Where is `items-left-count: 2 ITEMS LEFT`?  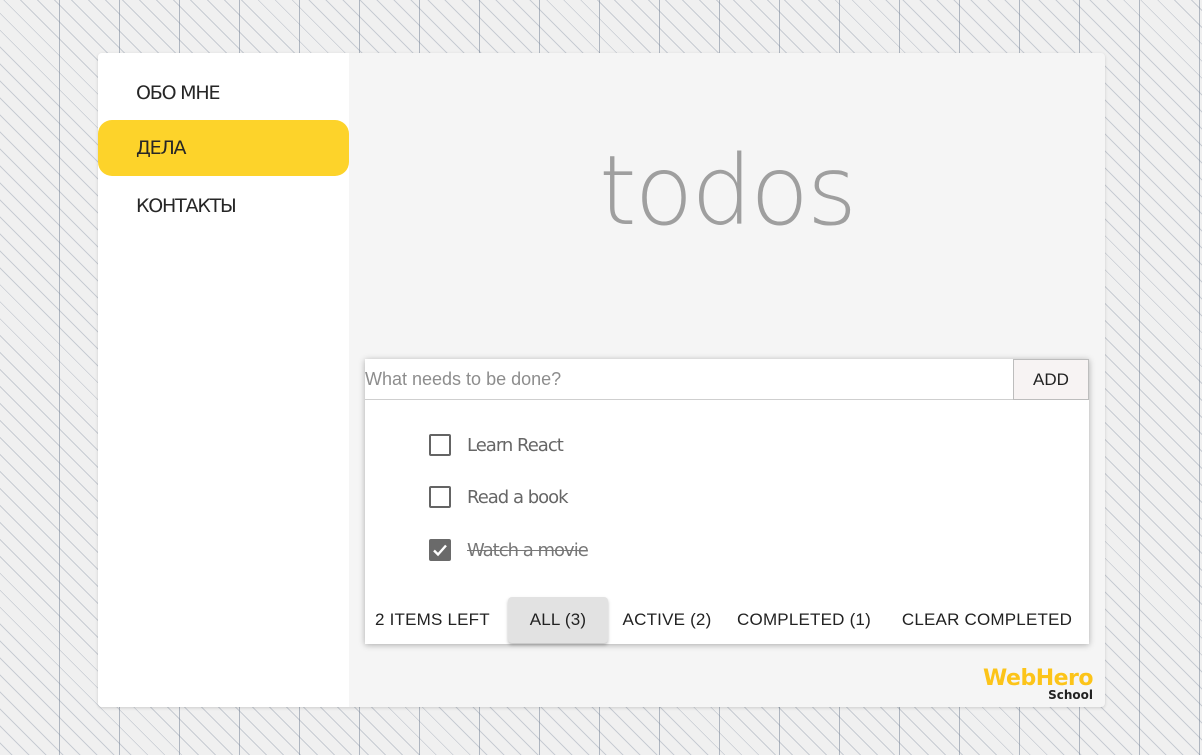 items-left-count: 2 ITEMS LEFT is located at coordinates (432, 619).